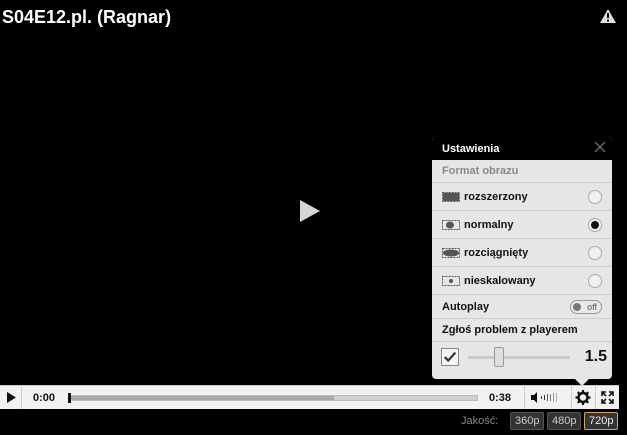 The width and height of the screenshot is (627, 435). What do you see at coordinates (600, 147) in the screenshot?
I see `close-icon` at bounding box center [600, 147].